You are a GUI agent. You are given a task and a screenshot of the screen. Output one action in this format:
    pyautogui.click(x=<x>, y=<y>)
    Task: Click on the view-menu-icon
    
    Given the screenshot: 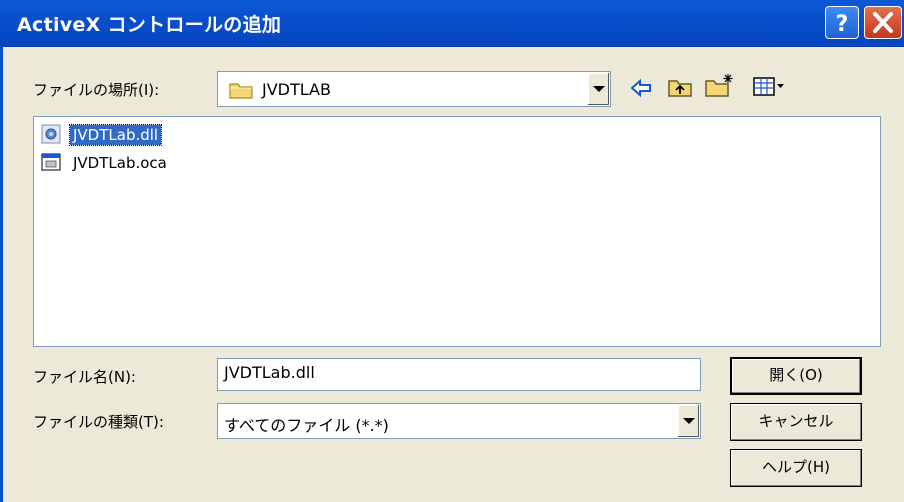 What is the action you would take?
    pyautogui.click(x=769, y=87)
    